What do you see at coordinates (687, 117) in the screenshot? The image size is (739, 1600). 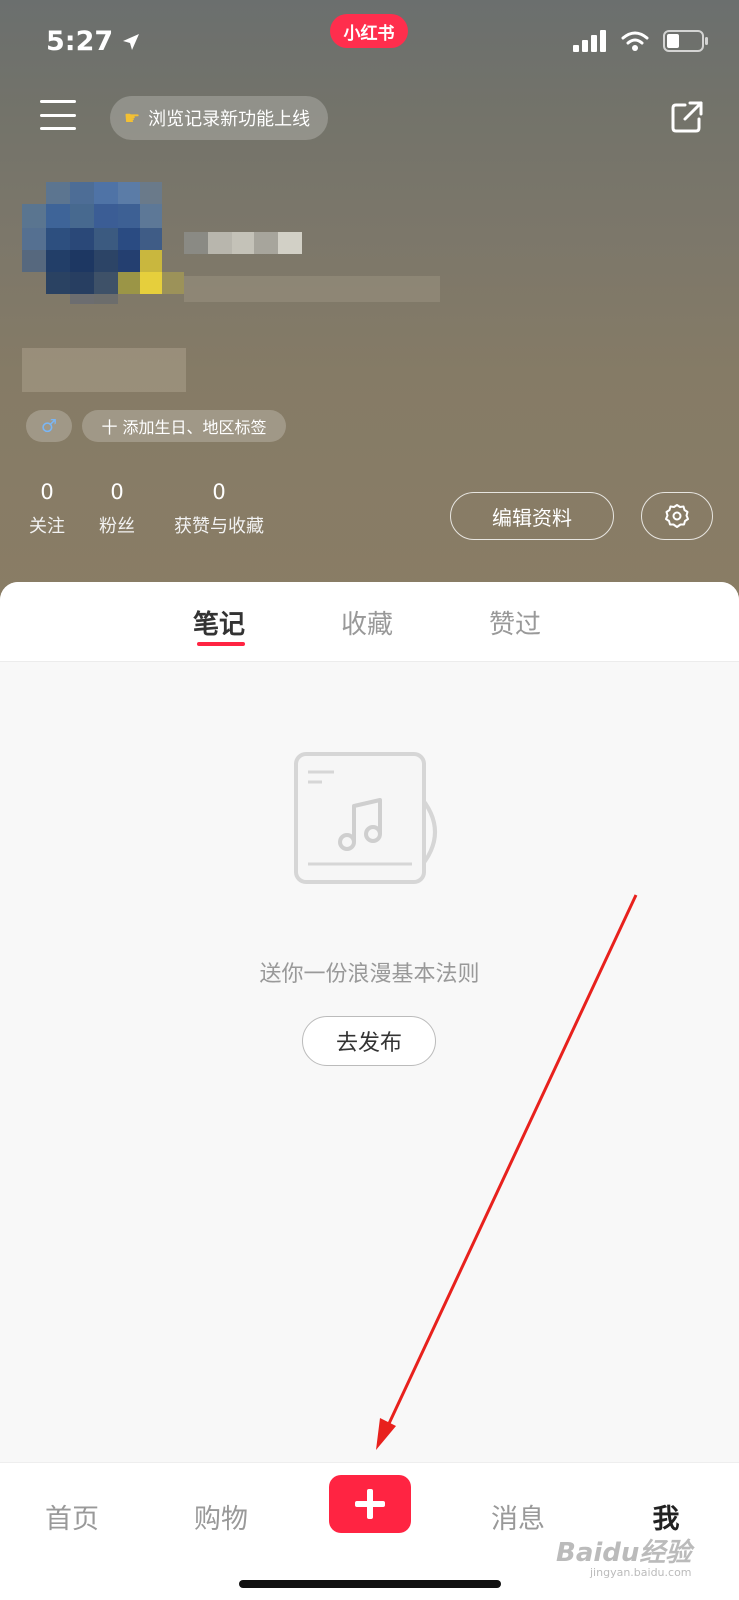 I see `share-icon` at bounding box center [687, 117].